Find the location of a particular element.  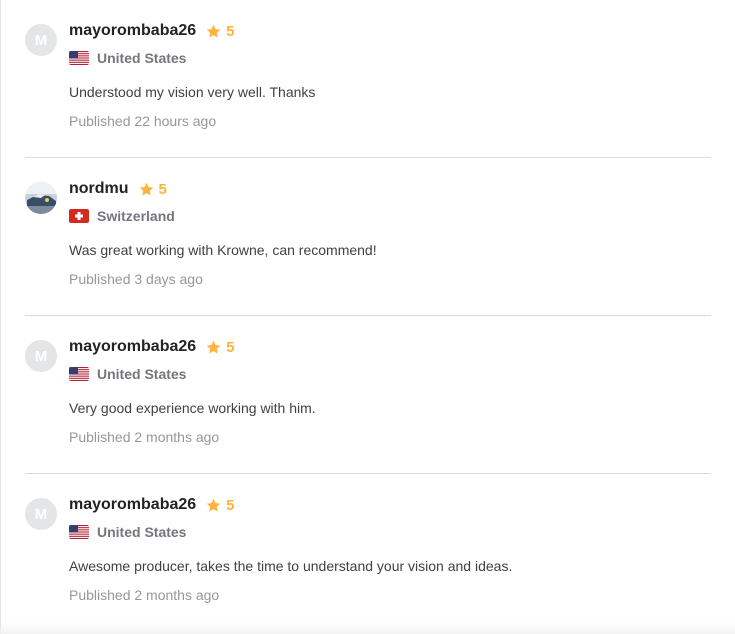

review-header: nordmu 5 is located at coordinates (390, 189).